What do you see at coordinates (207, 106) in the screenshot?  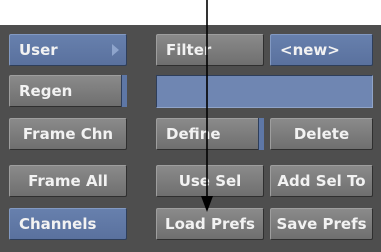 I see `arrow-down-icon` at bounding box center [207, 106].